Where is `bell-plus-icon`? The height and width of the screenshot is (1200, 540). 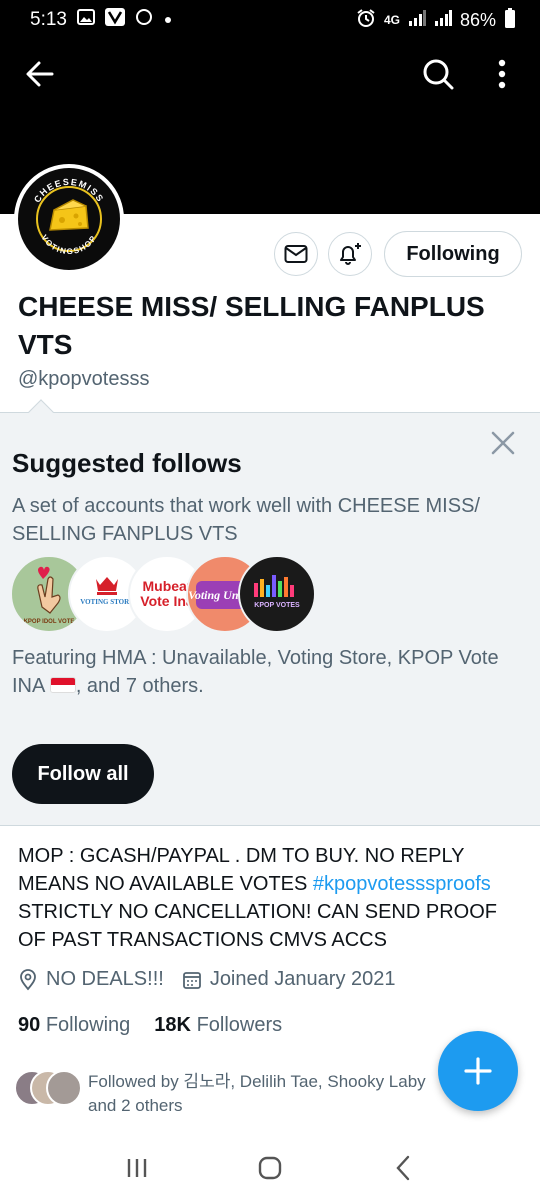 bell-plus-icon is located at coordinates (350, 254).